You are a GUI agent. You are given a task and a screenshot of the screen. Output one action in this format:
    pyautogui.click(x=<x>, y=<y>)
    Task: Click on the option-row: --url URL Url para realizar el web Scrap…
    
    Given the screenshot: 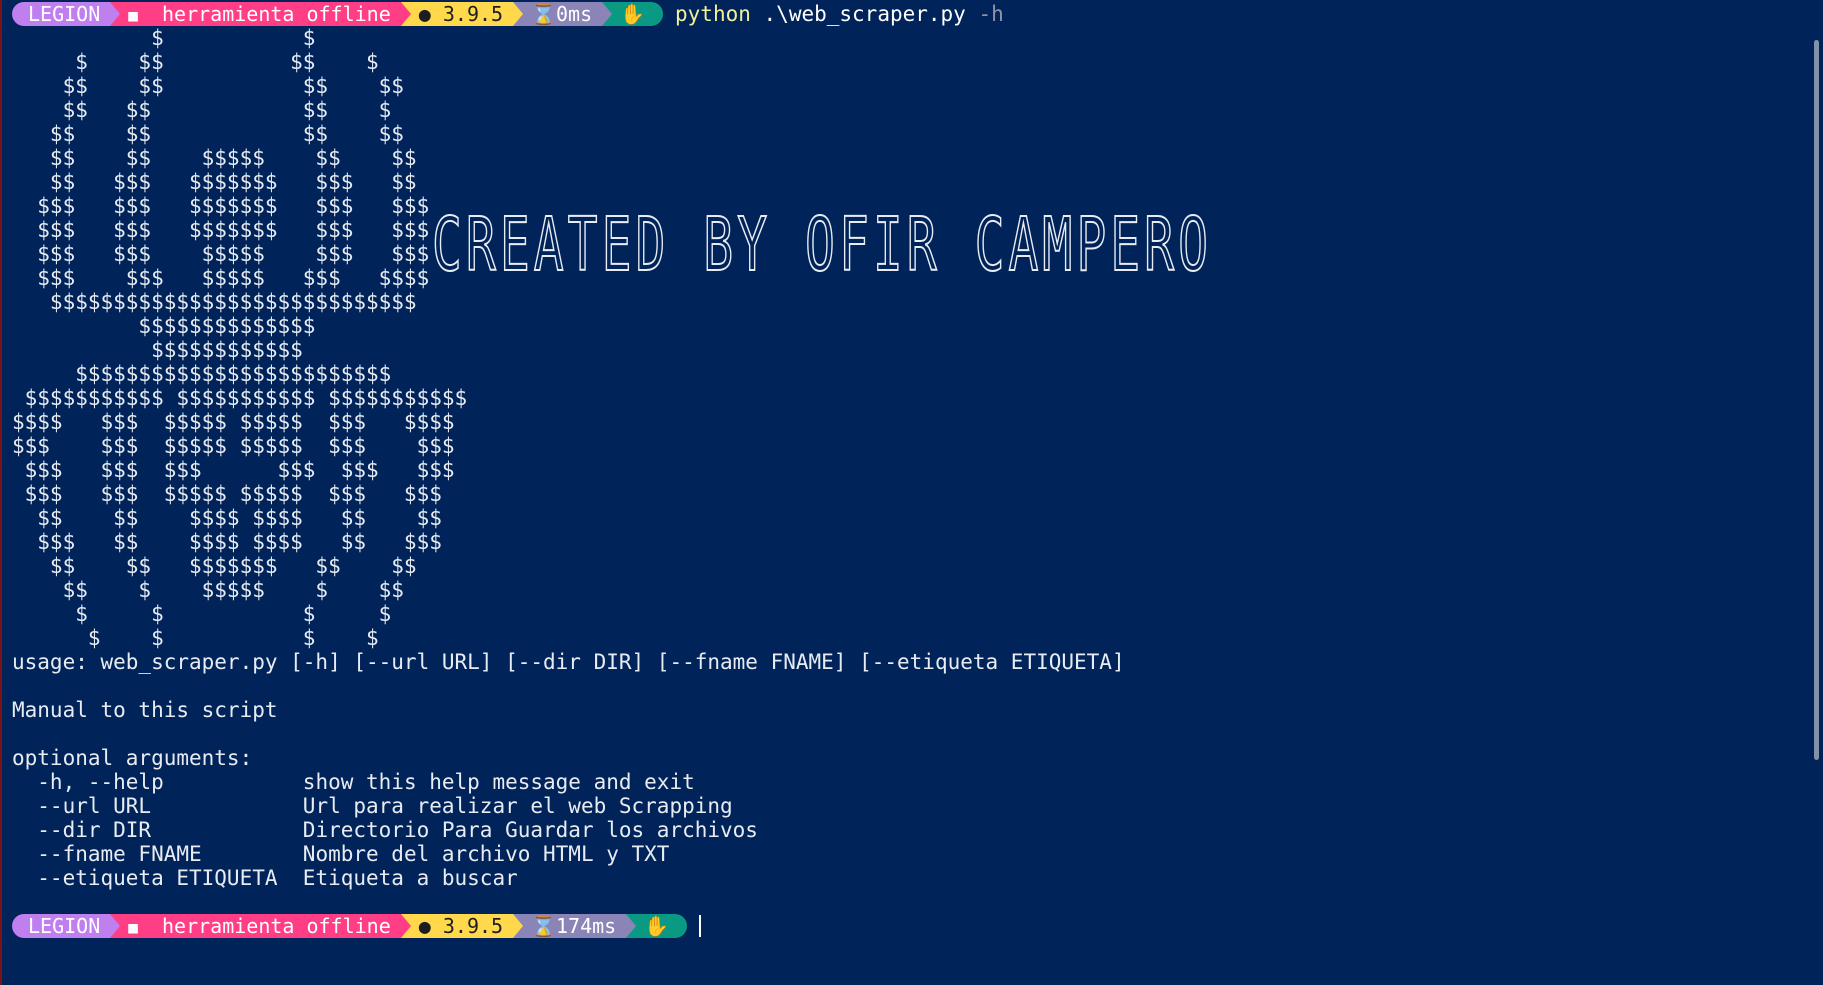 What is the action you would take?
    pyautogui.click(x=902, y=806)
    